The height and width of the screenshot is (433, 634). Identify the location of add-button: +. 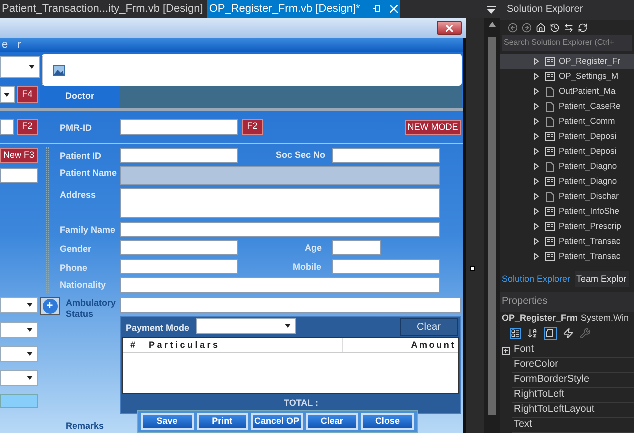
(50, 306).